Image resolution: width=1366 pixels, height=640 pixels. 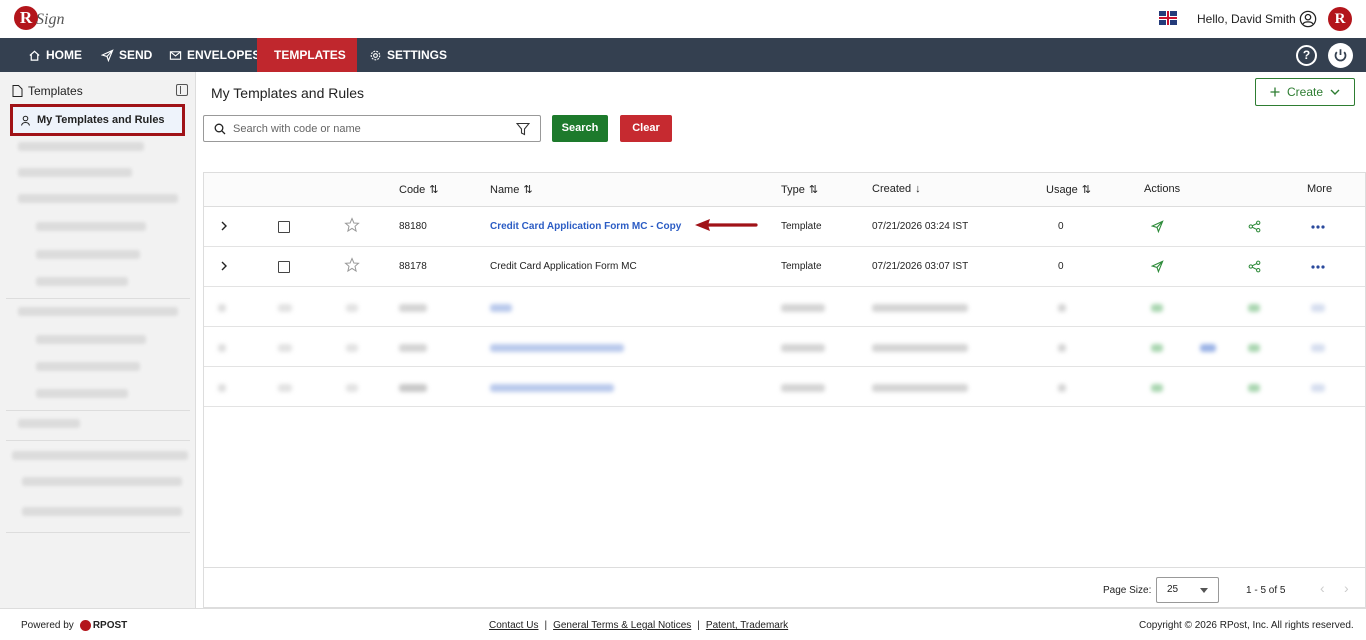 What do you see at coordinates (563, 266) in the screenshot?
I see `template-name: Credit Card Application Form MC` at bounding box center [563, 266].